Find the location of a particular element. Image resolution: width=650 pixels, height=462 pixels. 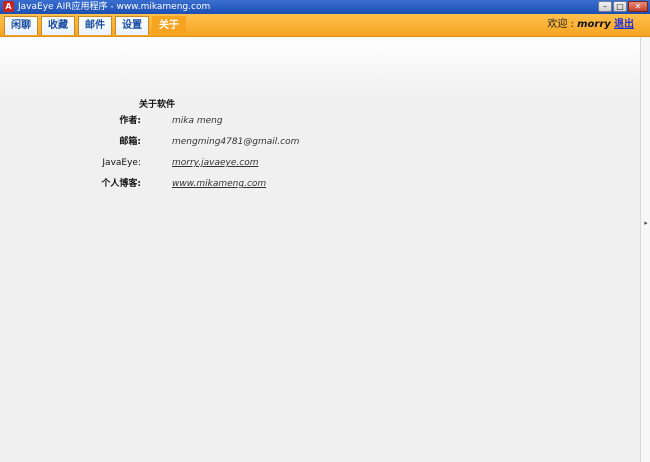

tab-list: 闲聊 收藏 邮件 设置 关于 is located at coordinates (95, 26).